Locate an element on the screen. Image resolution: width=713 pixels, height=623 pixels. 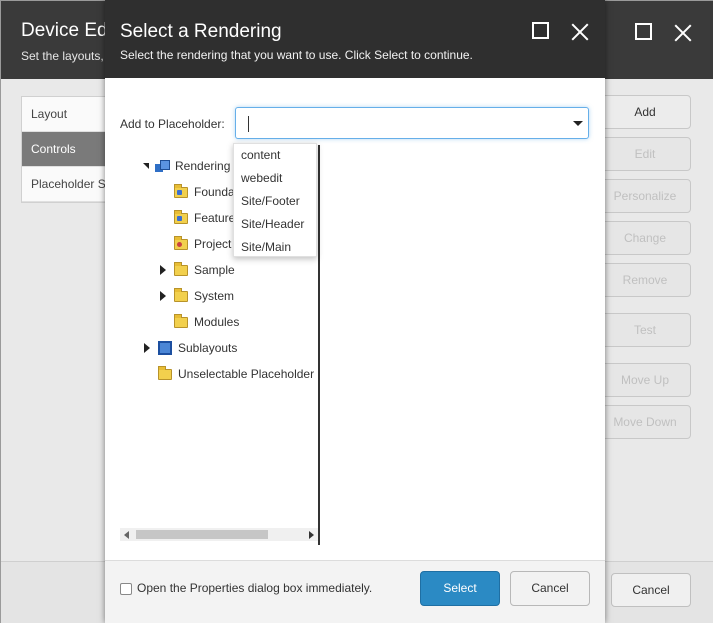
sublayout-icon is located at coordinates (165, 348).